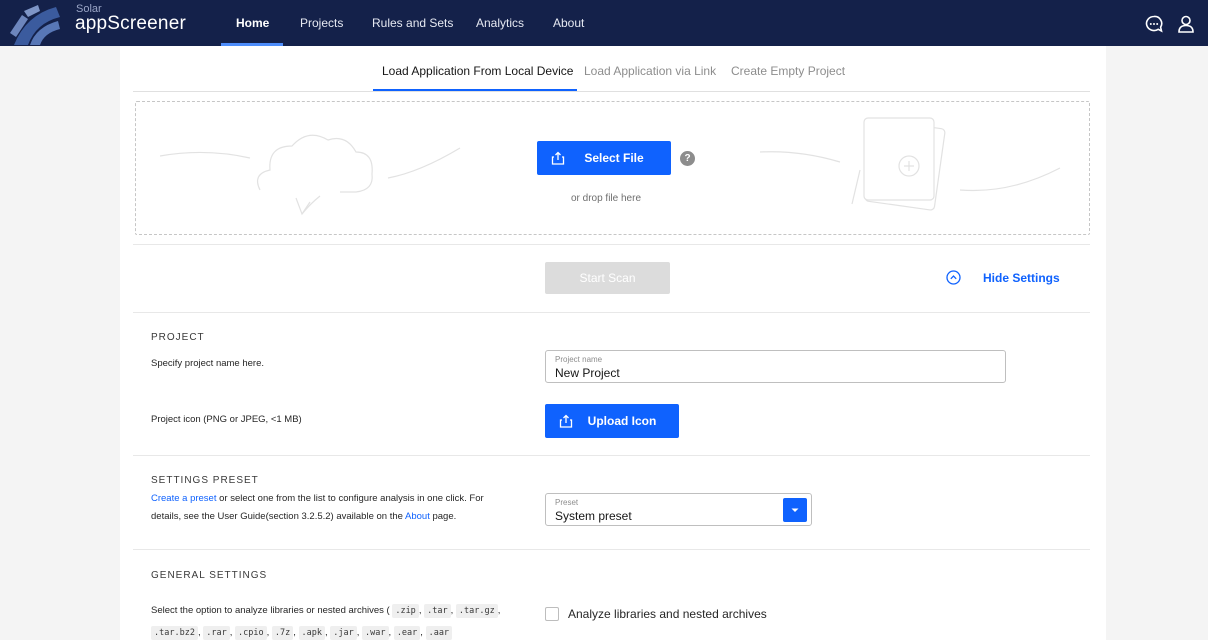 Image resolution: width=1208 pixels, height=640 pixels. Describe the element at coordinates (417, 516) in the screenshot. I see `about-link: About` at that location.